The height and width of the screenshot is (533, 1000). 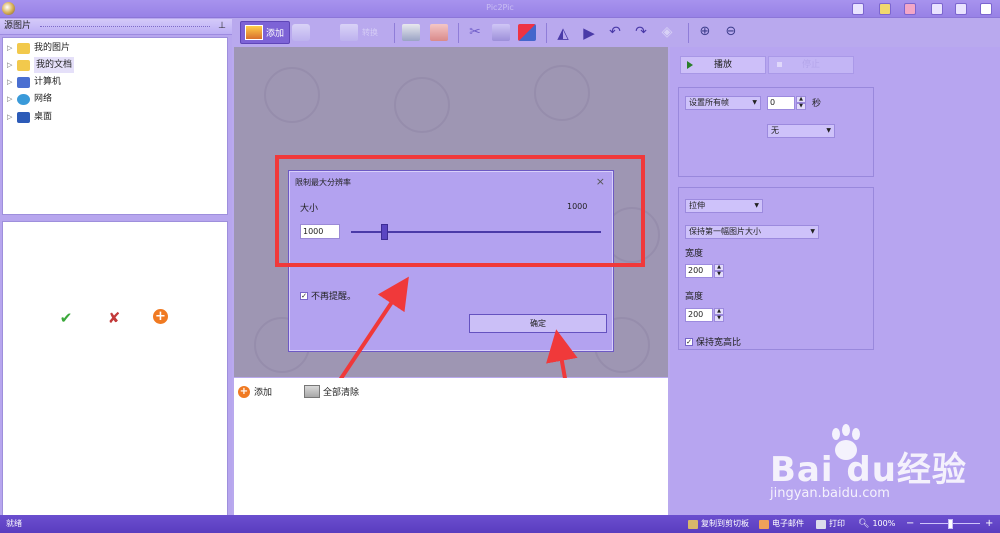 What do you see at coordinates (719, 271) in the screenshot?
I see `width-stepper: ▲ ▼` at bounding box center [719, 271].